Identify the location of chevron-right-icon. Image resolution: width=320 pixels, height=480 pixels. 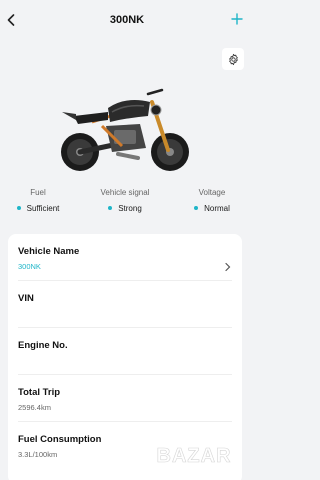
(228, 267).